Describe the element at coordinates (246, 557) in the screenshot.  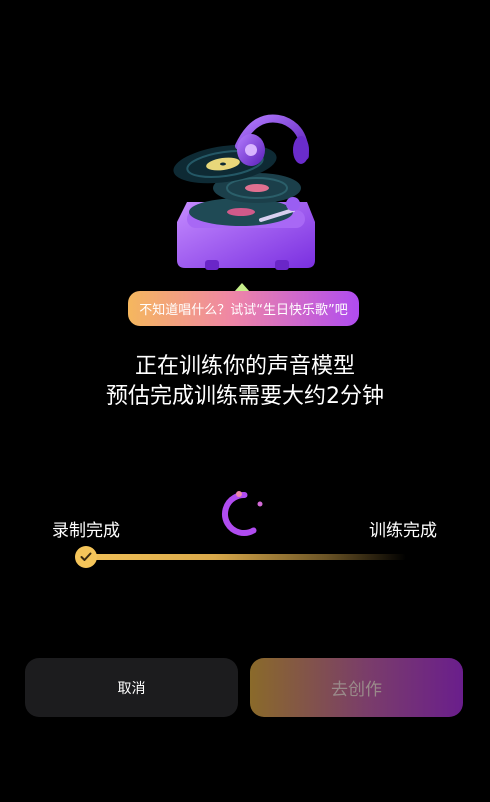
I see `progress-track` at that location.